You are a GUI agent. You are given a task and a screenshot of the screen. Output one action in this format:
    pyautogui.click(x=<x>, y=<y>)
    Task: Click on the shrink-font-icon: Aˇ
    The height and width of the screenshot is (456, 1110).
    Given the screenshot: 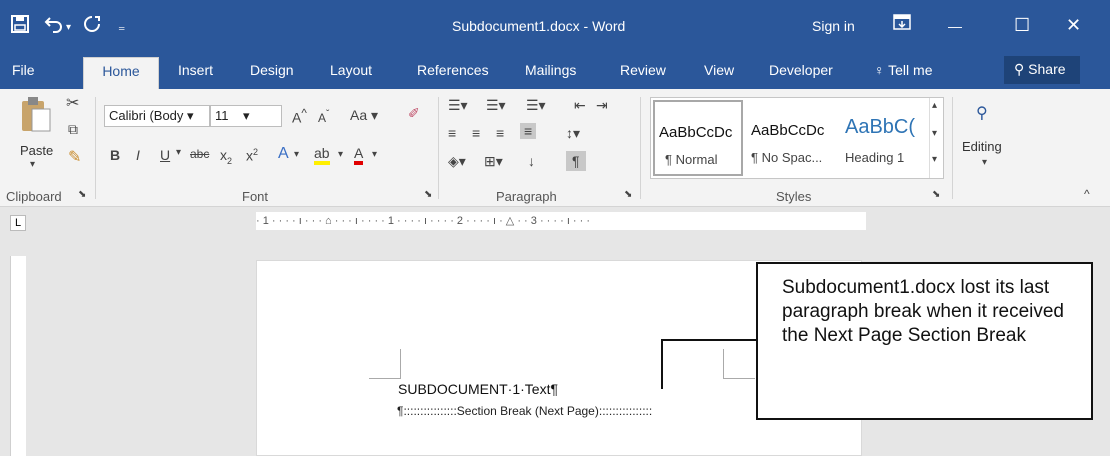 What is the action you would take?
    pyautogui.click(x=323, y=117)
    